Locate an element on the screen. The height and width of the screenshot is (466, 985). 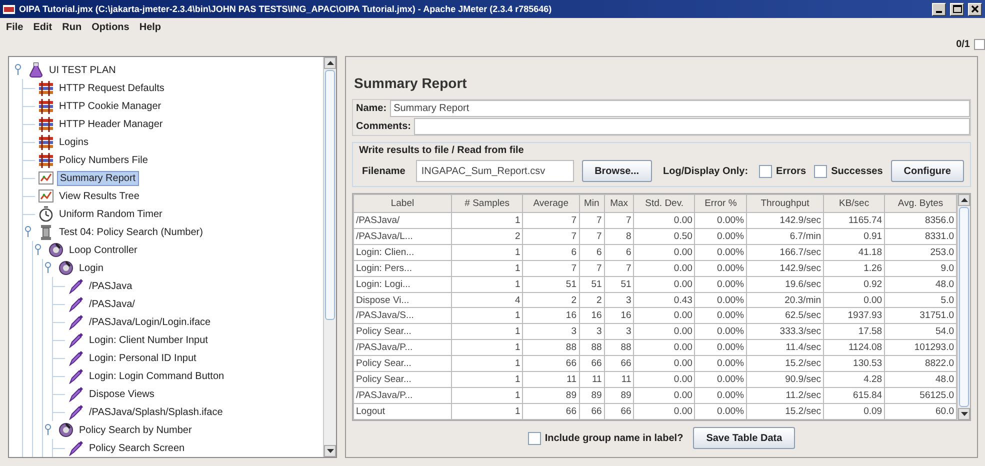
tree-item: /PASJava/Splash/Splash.iface is located at coordinates (156, 412).